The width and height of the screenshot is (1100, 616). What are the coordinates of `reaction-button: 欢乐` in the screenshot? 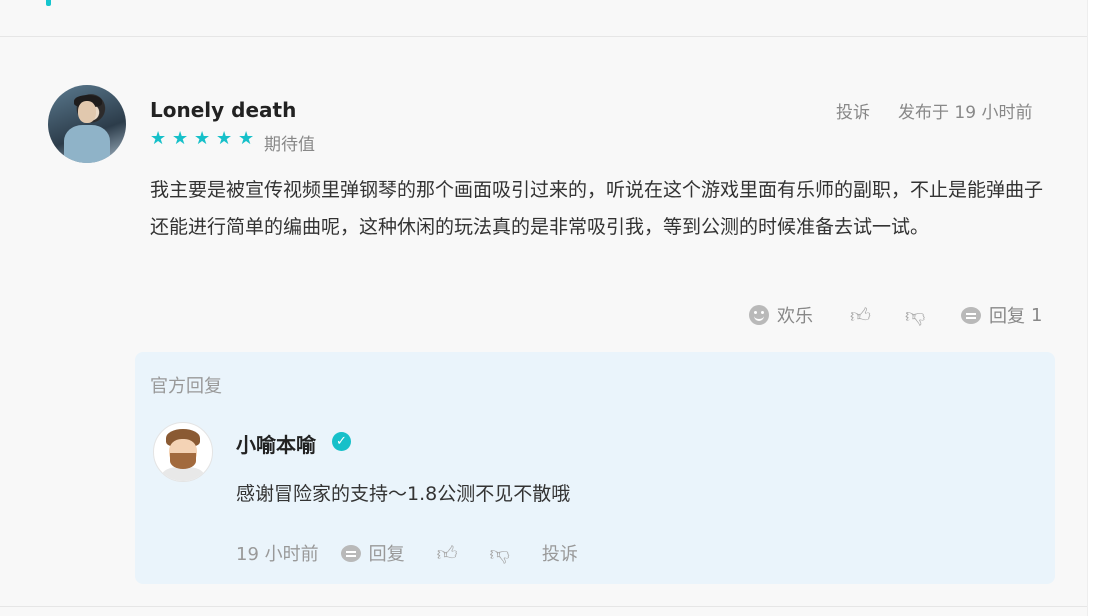 It's located at (781, 315).